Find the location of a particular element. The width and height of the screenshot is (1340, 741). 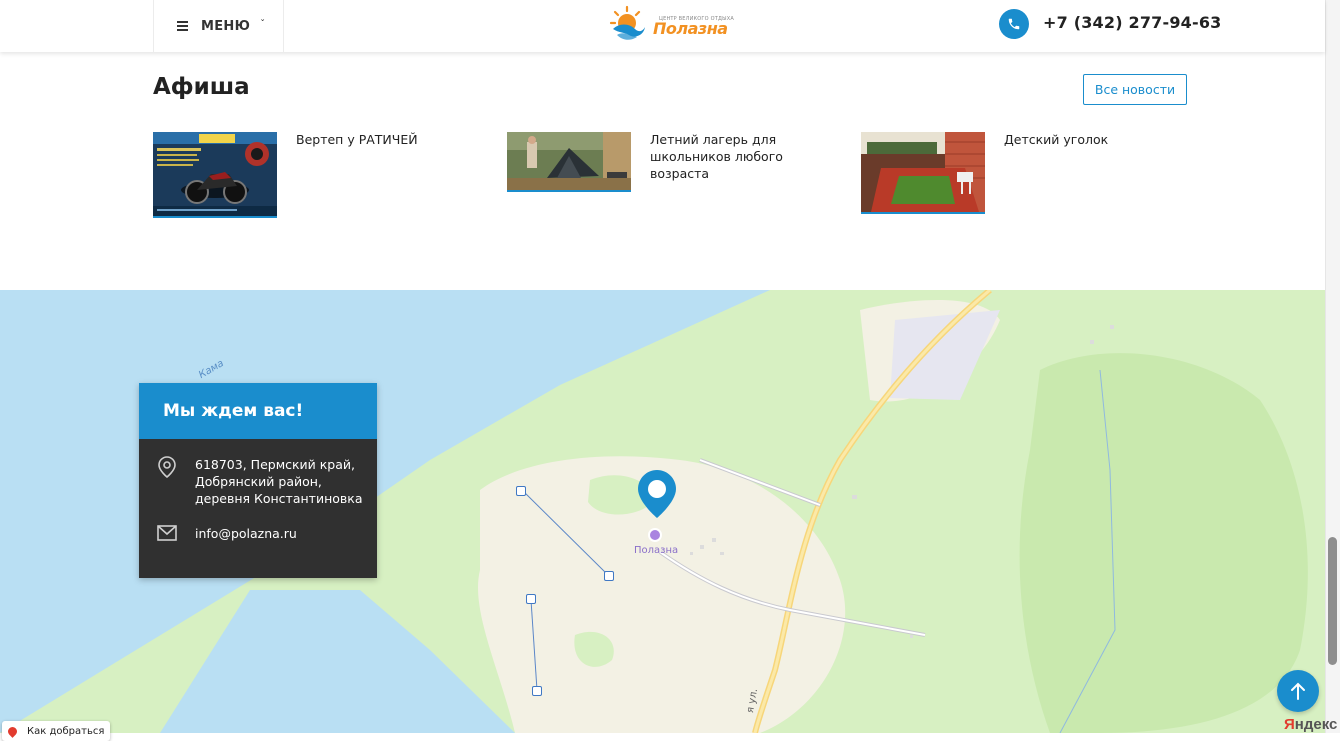

news-image-kids-corner-photo is located at coordinates (923, 173).